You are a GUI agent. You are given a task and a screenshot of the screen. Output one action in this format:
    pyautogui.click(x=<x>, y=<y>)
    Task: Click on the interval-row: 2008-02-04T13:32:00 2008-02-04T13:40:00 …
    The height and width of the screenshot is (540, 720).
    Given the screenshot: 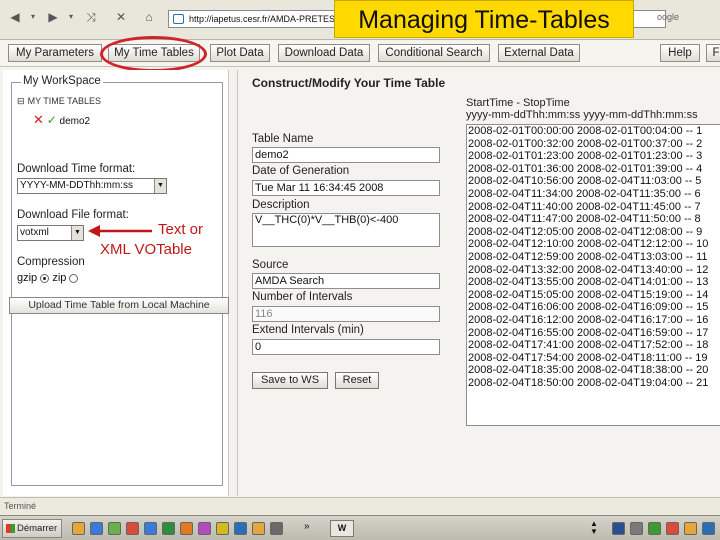 What is the action you would take?
    pyautogui.click(x=588, y=269)
    